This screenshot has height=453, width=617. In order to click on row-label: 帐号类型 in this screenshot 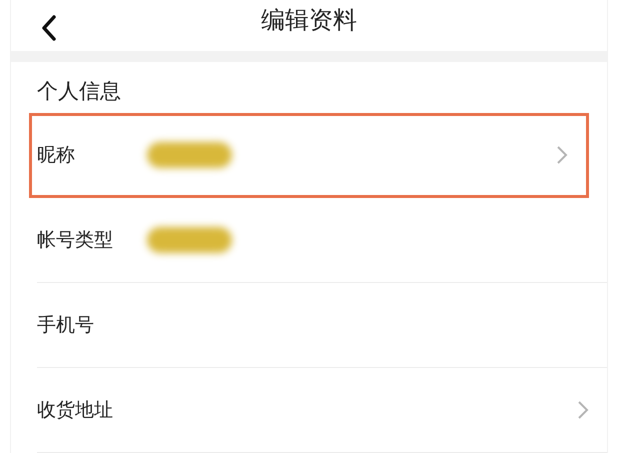, I will do `click(75, 240)`.